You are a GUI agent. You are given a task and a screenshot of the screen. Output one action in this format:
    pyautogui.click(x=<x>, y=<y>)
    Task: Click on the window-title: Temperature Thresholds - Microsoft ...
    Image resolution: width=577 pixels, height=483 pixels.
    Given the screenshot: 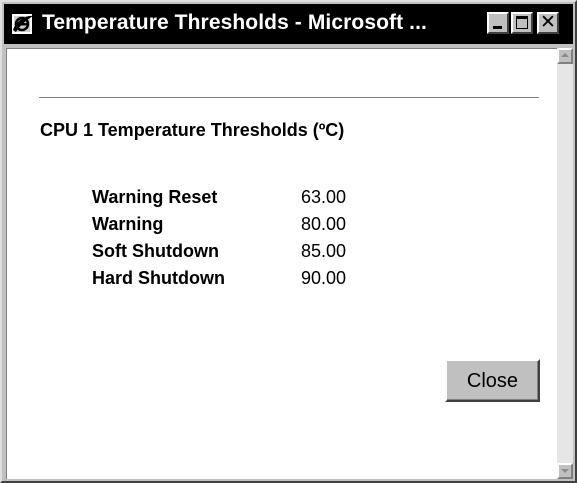 What is the action you would take?
    pyautogui.click(x=234, y=22)
    